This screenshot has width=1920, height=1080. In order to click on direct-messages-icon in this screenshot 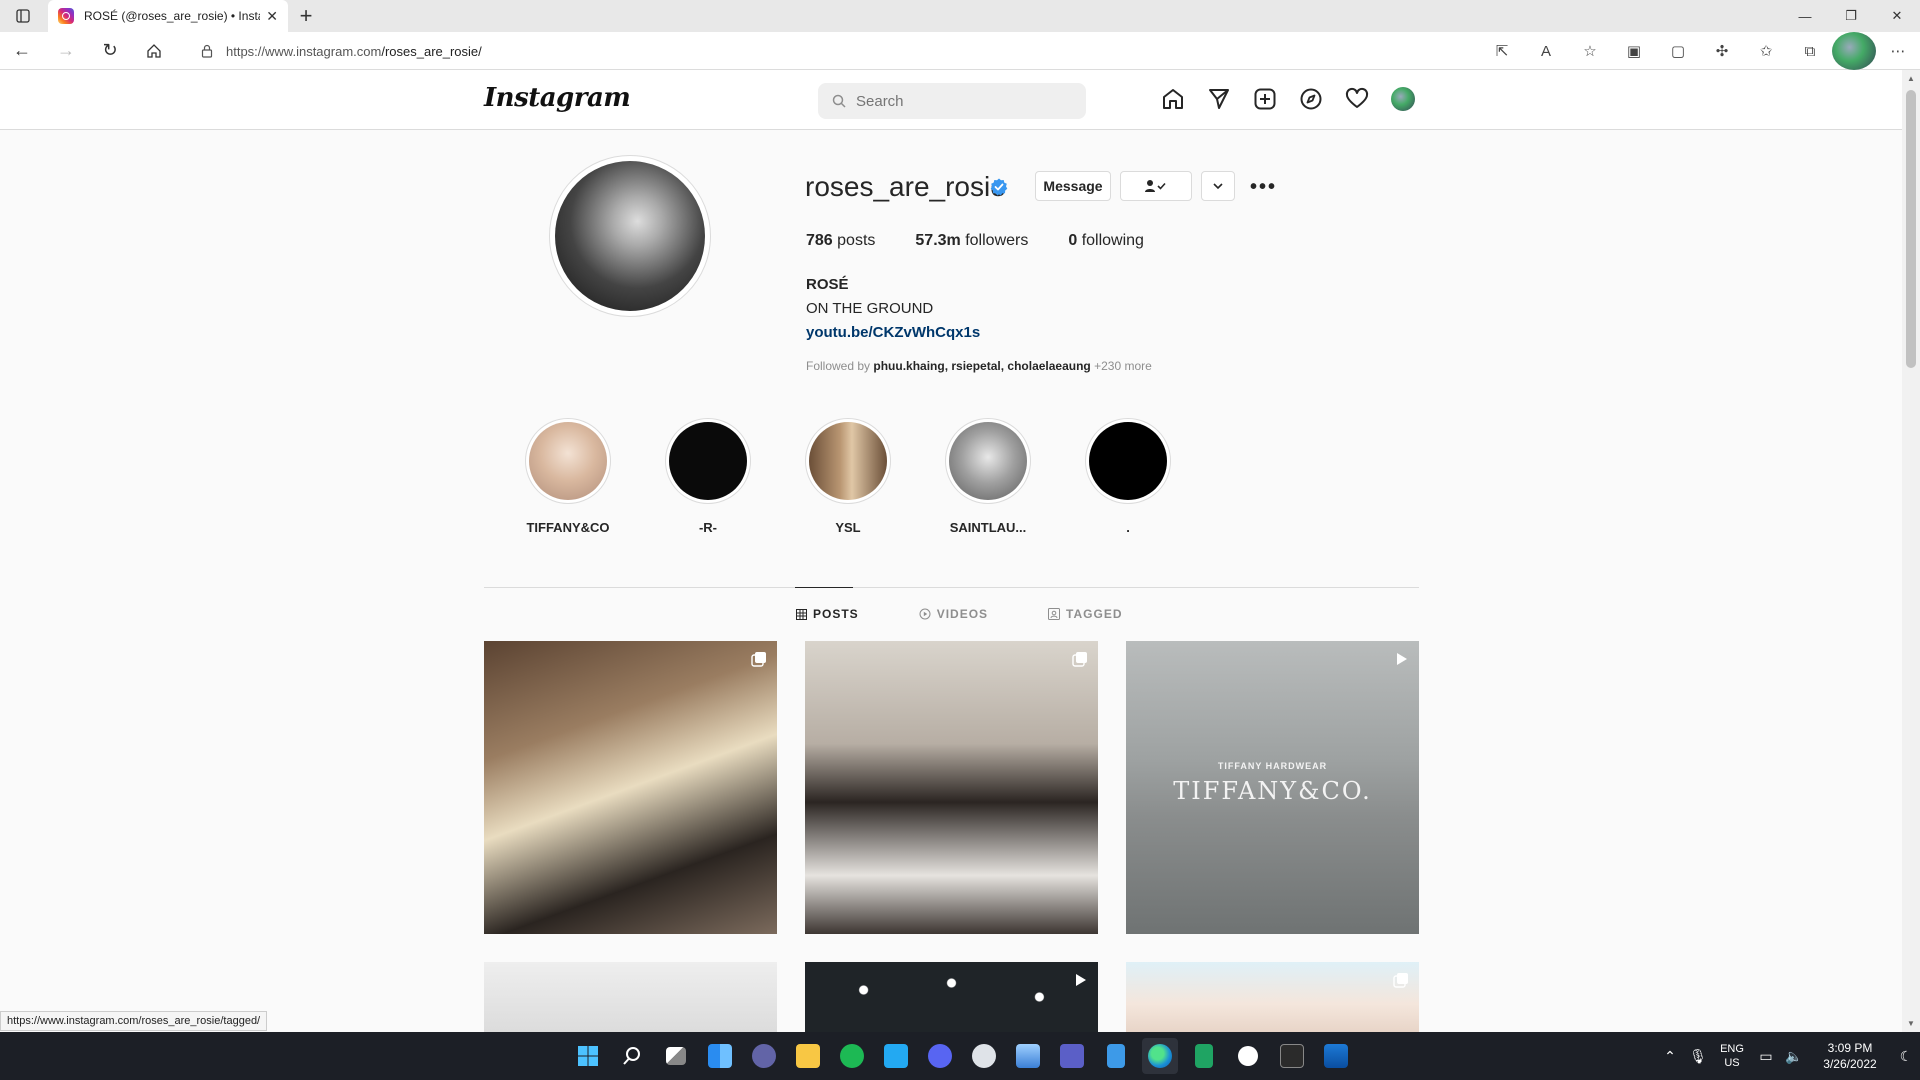, I will do `click(1219, 99)`.